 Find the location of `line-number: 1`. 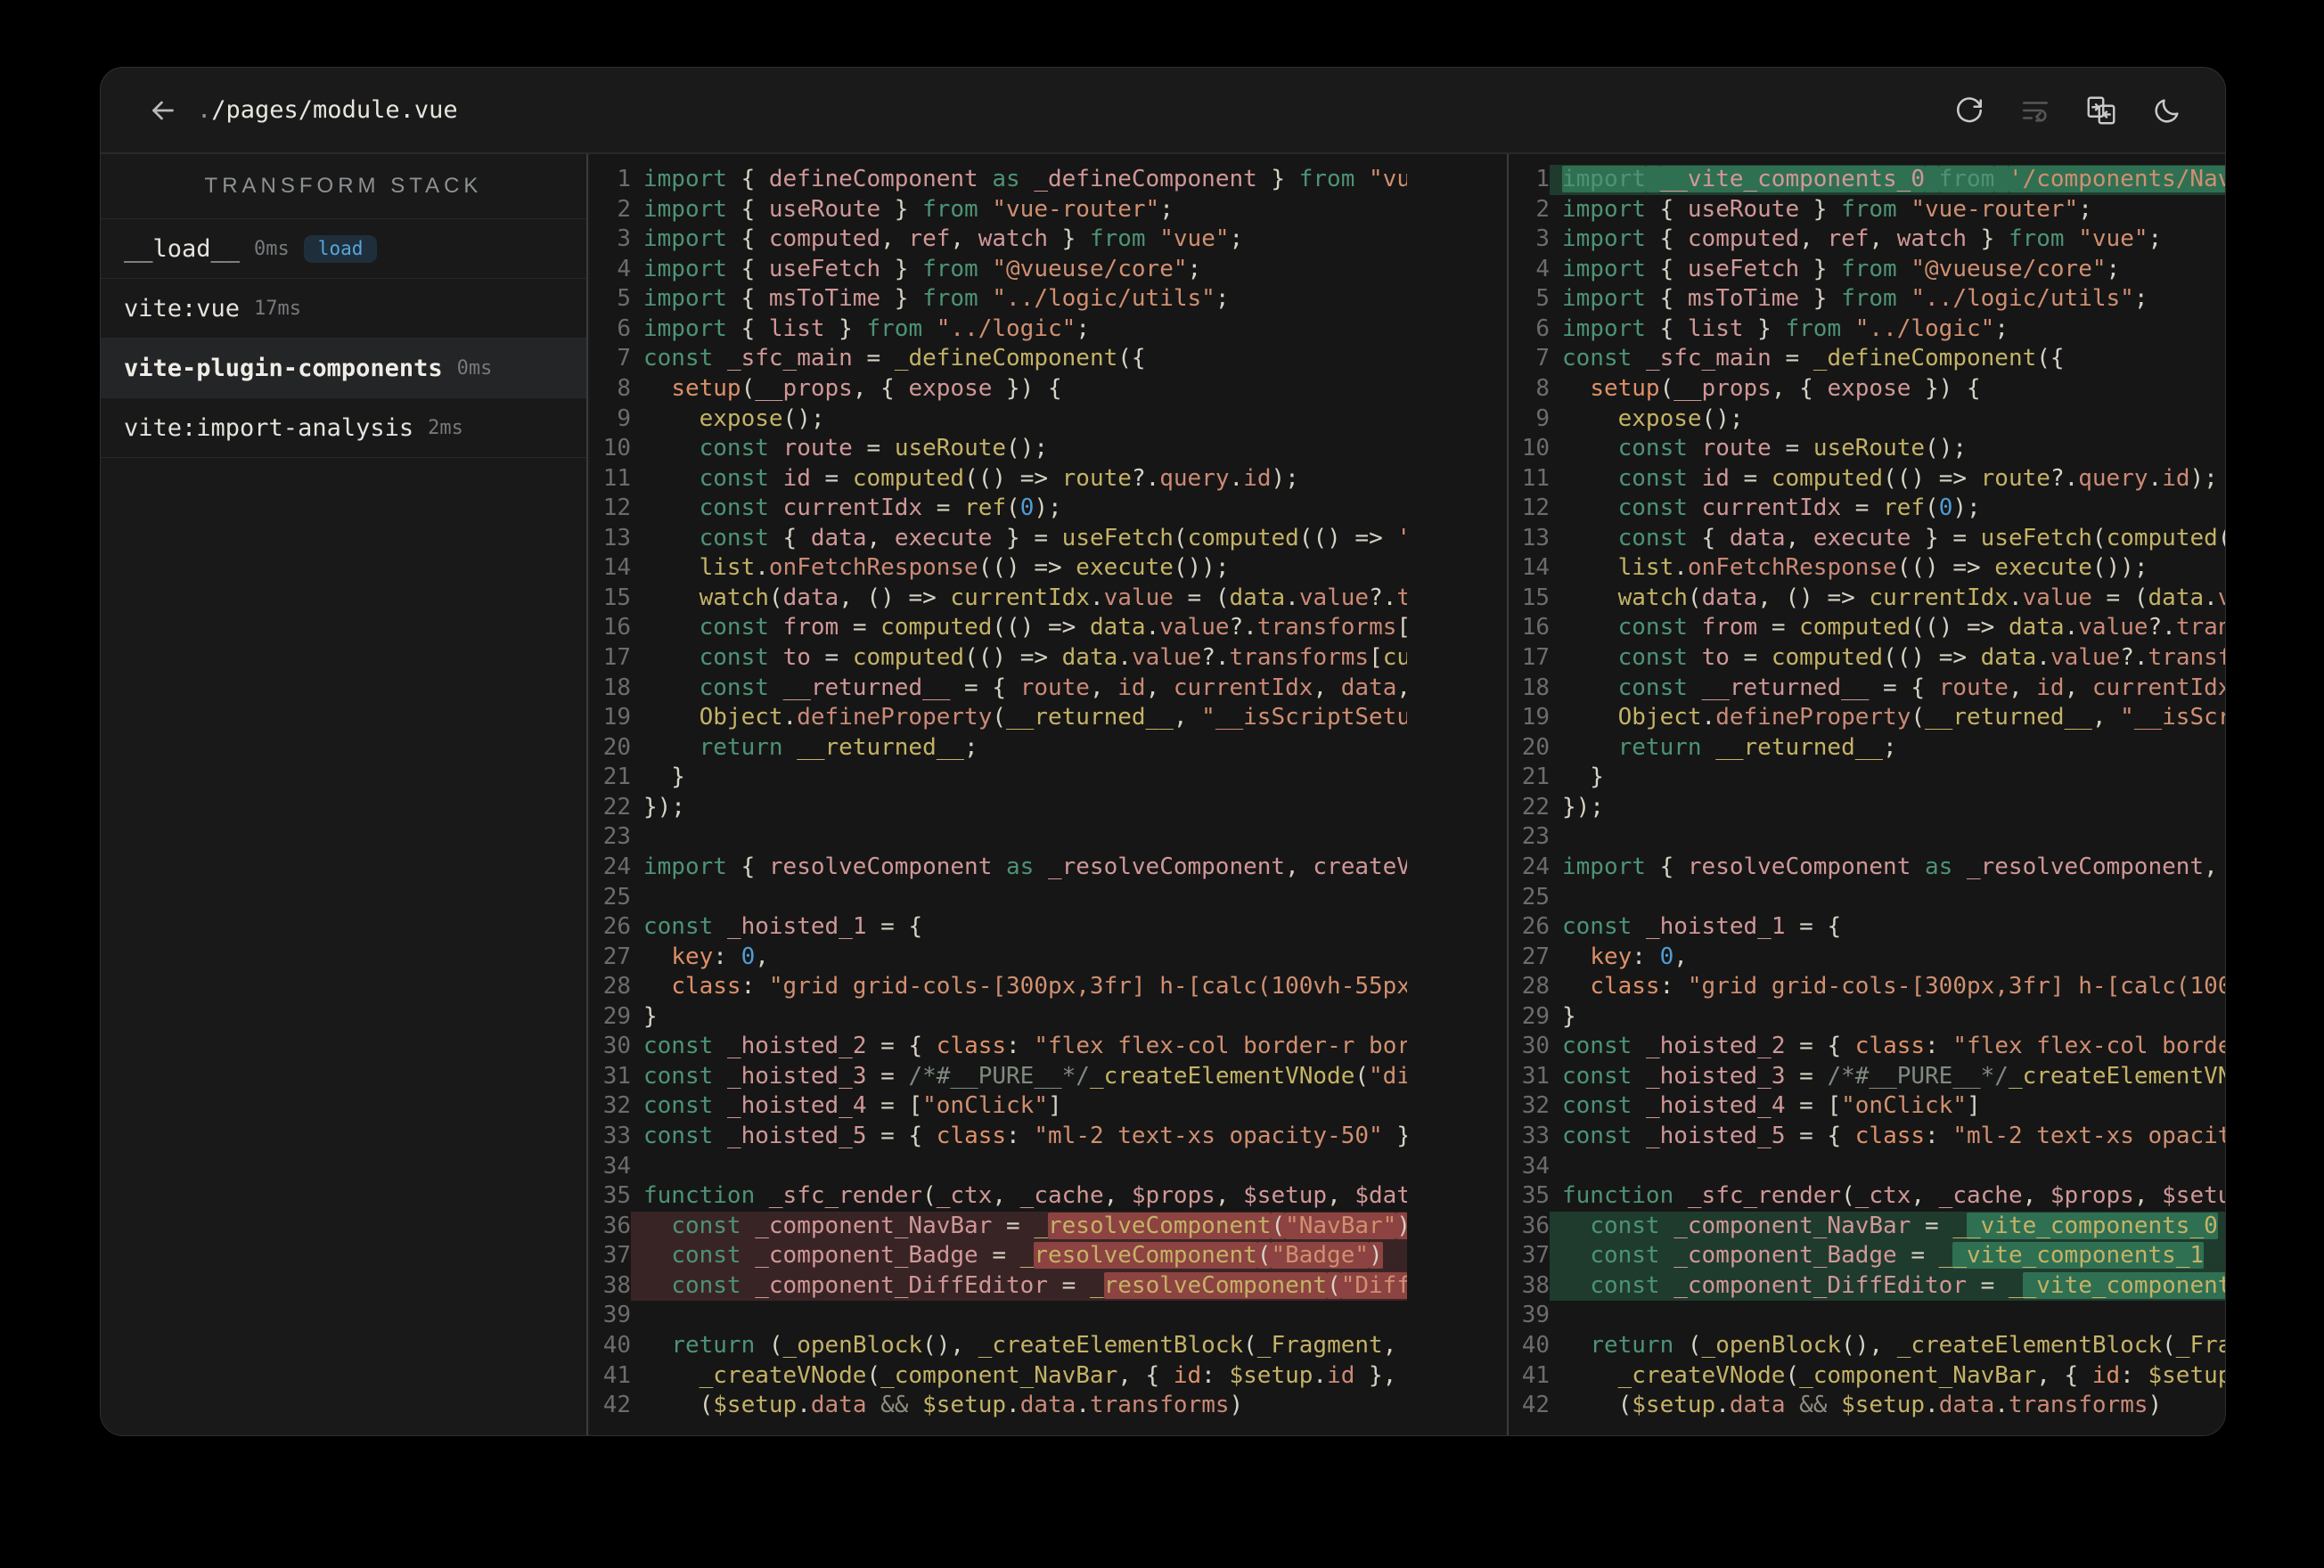

line-number: 1 is located at coordinates (624, 179).